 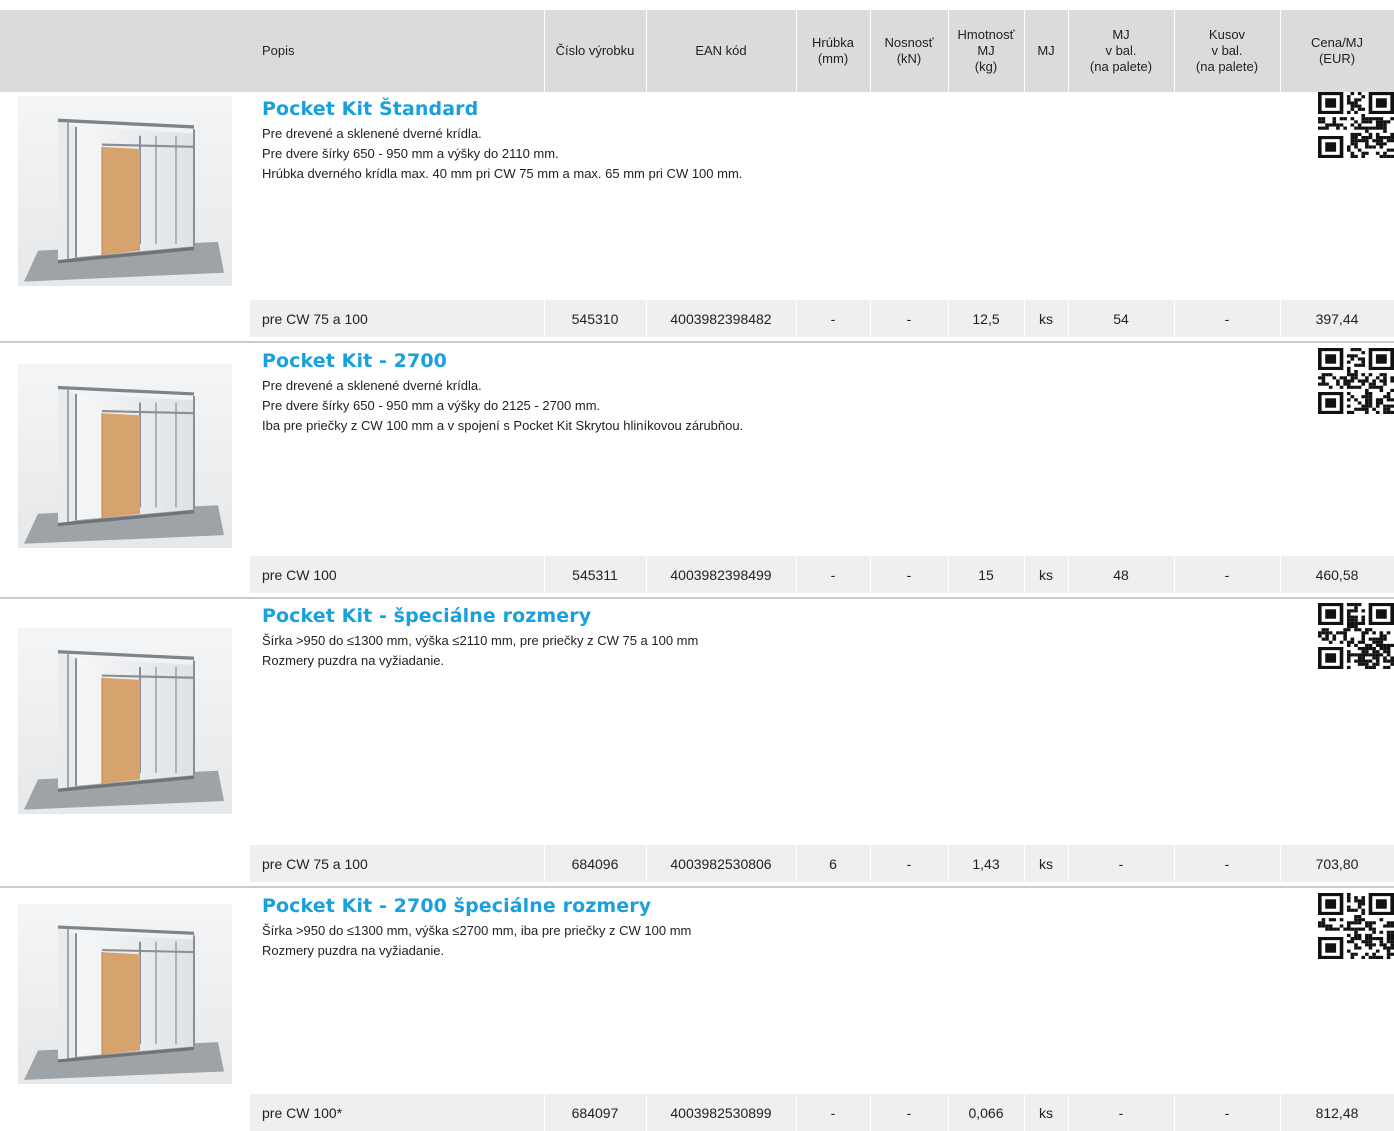 I want to click on column-header-mj-v-bal: MJ v bal. (na palete), so click(x=1121, y=50).